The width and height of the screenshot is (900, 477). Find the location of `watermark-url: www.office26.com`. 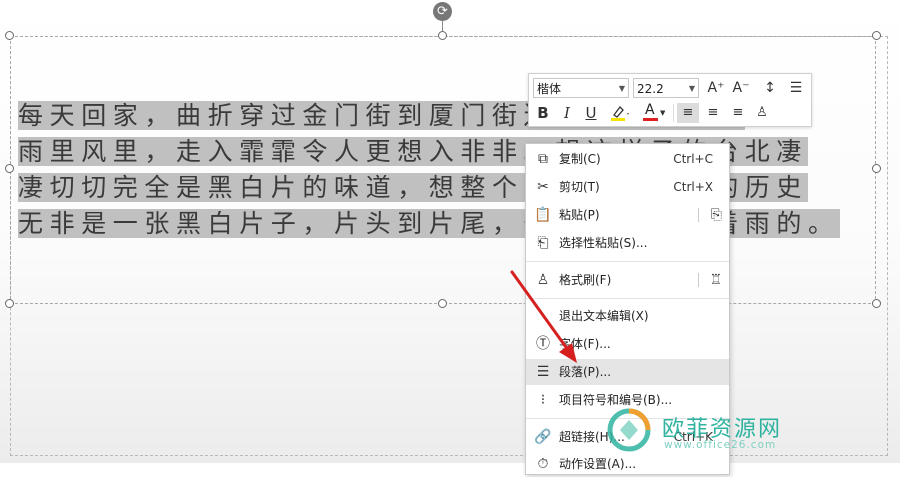

watermark-url: www.office26.com is located at coordinates (720, 445).